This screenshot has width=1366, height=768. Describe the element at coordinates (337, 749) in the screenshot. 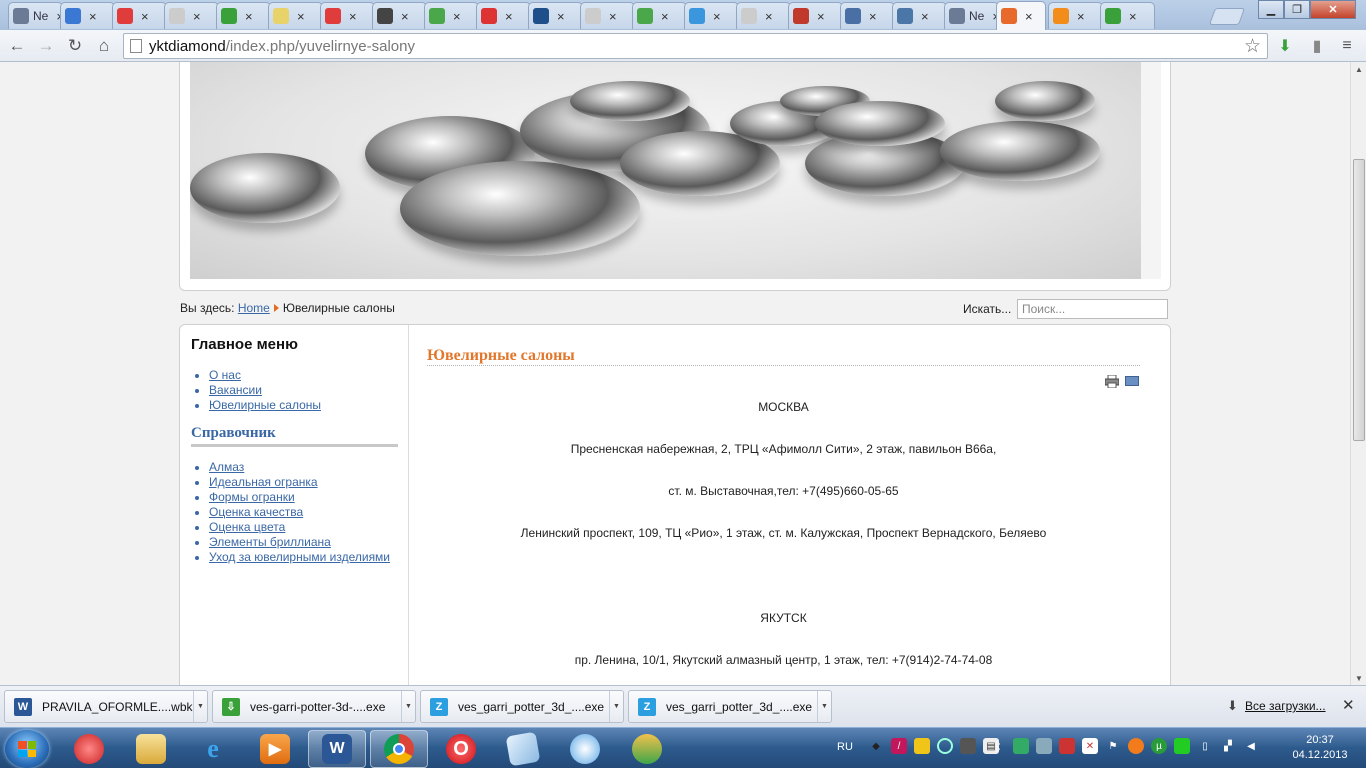

I see `taskbar-app-word: W` at that location.